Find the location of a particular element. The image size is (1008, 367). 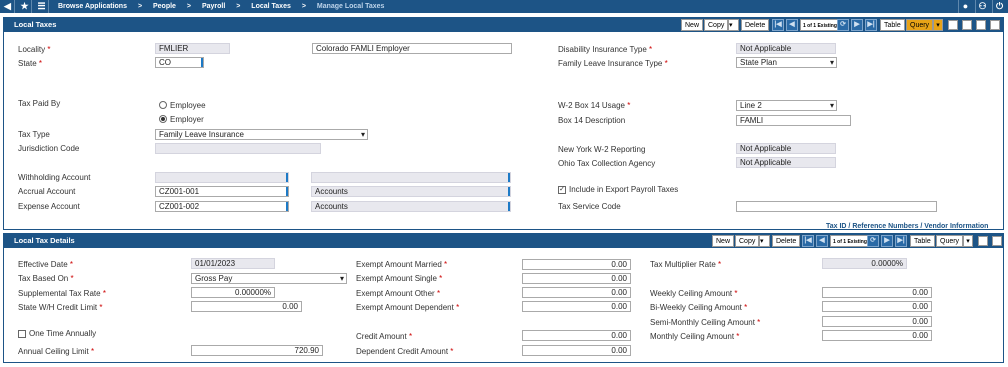

breadcrumb-browse-applications: Browse Applications is located at coordinates (92, 6).